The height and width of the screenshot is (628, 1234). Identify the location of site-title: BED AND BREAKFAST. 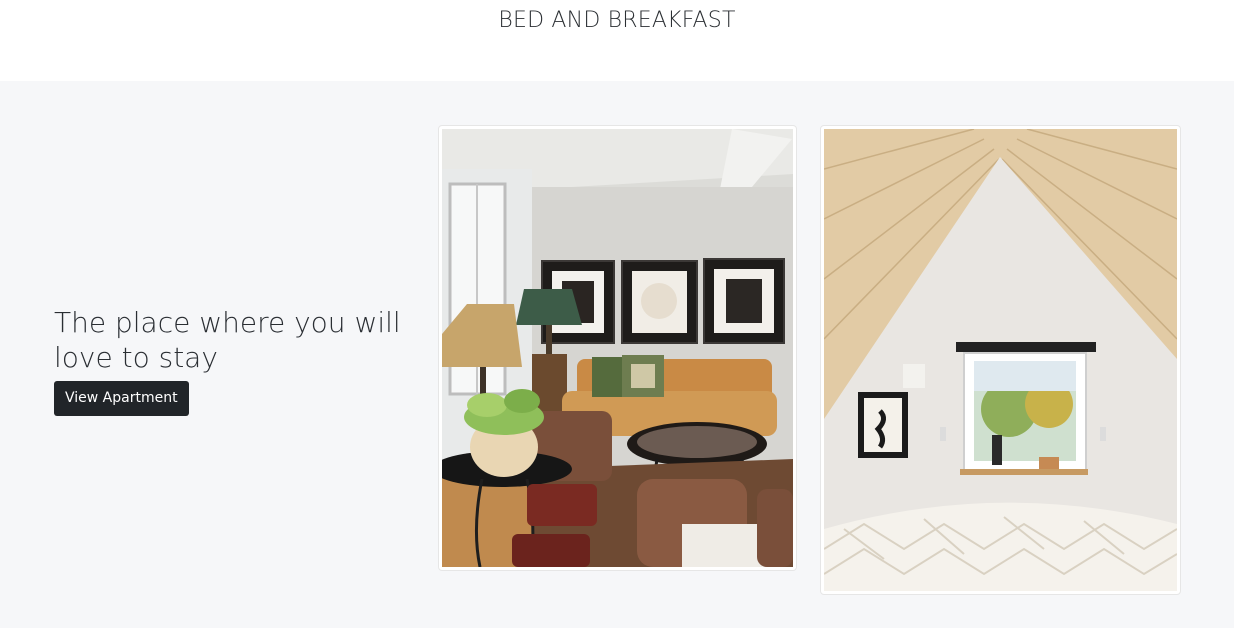
(617, 20).